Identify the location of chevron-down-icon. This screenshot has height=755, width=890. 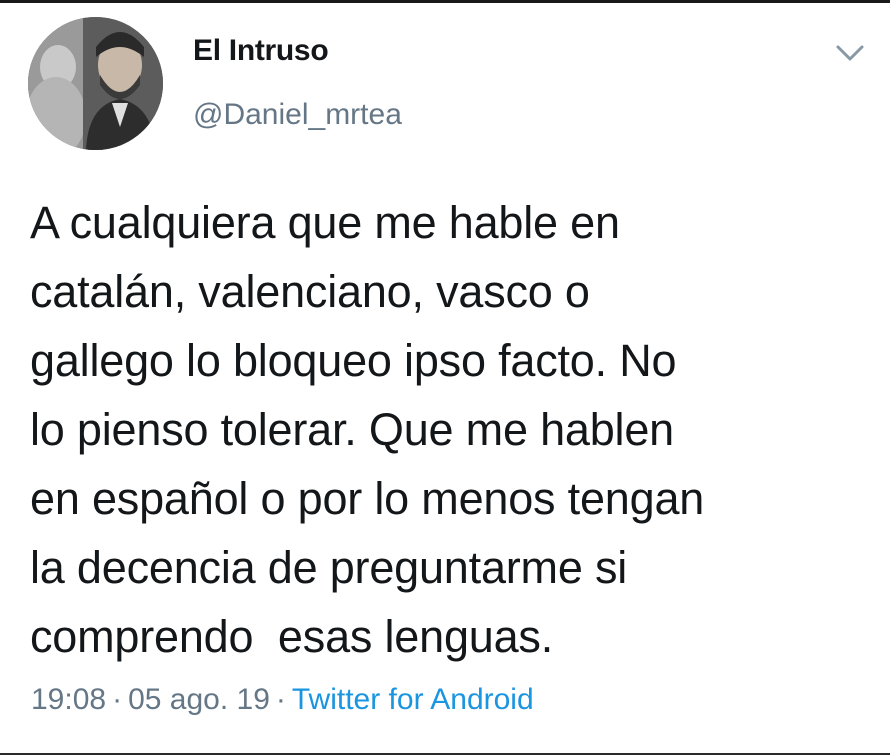
(850, 53).